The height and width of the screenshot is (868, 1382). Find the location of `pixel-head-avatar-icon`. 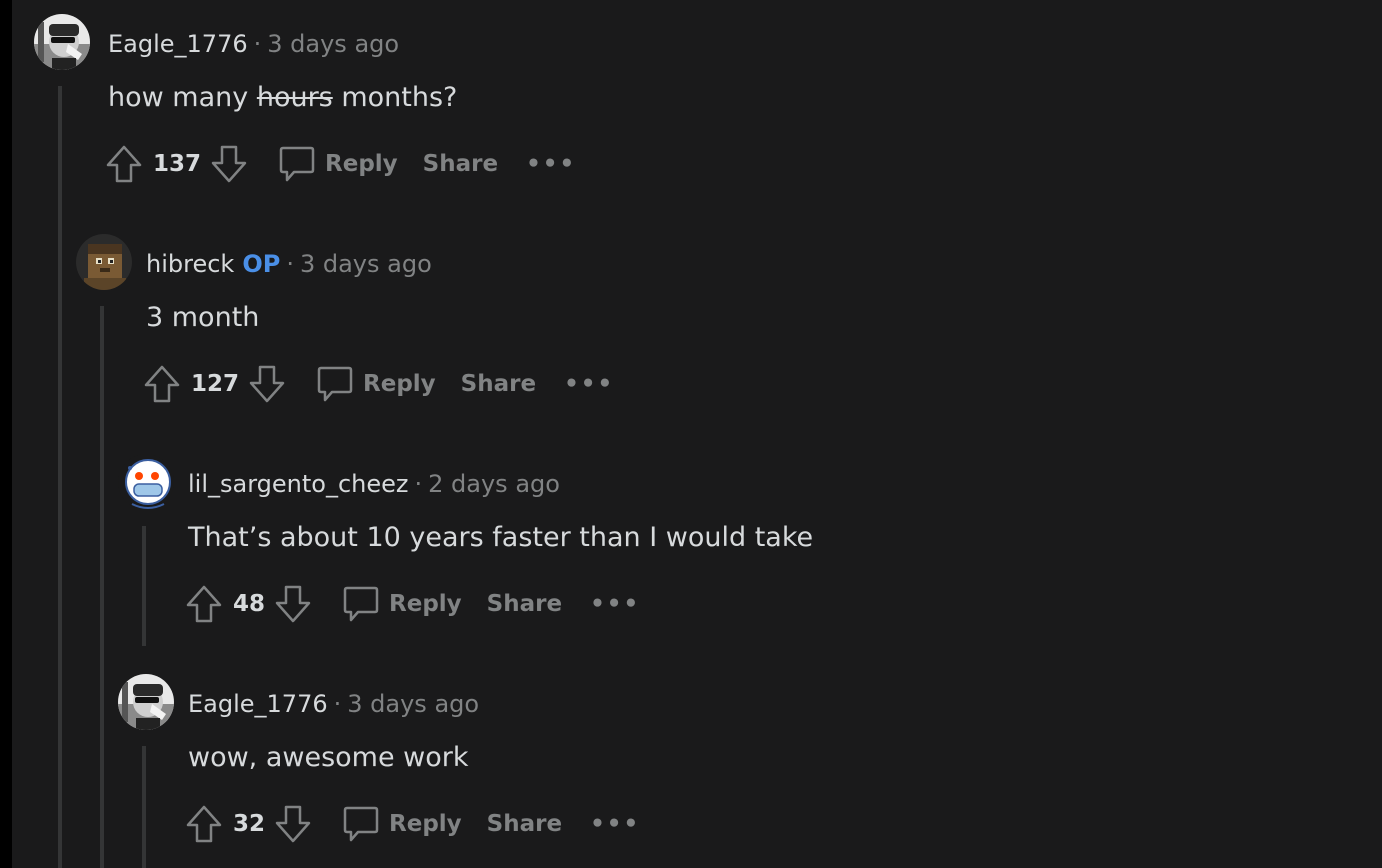

pixel-head-avatar-icon is located at coordinates (104, 262).